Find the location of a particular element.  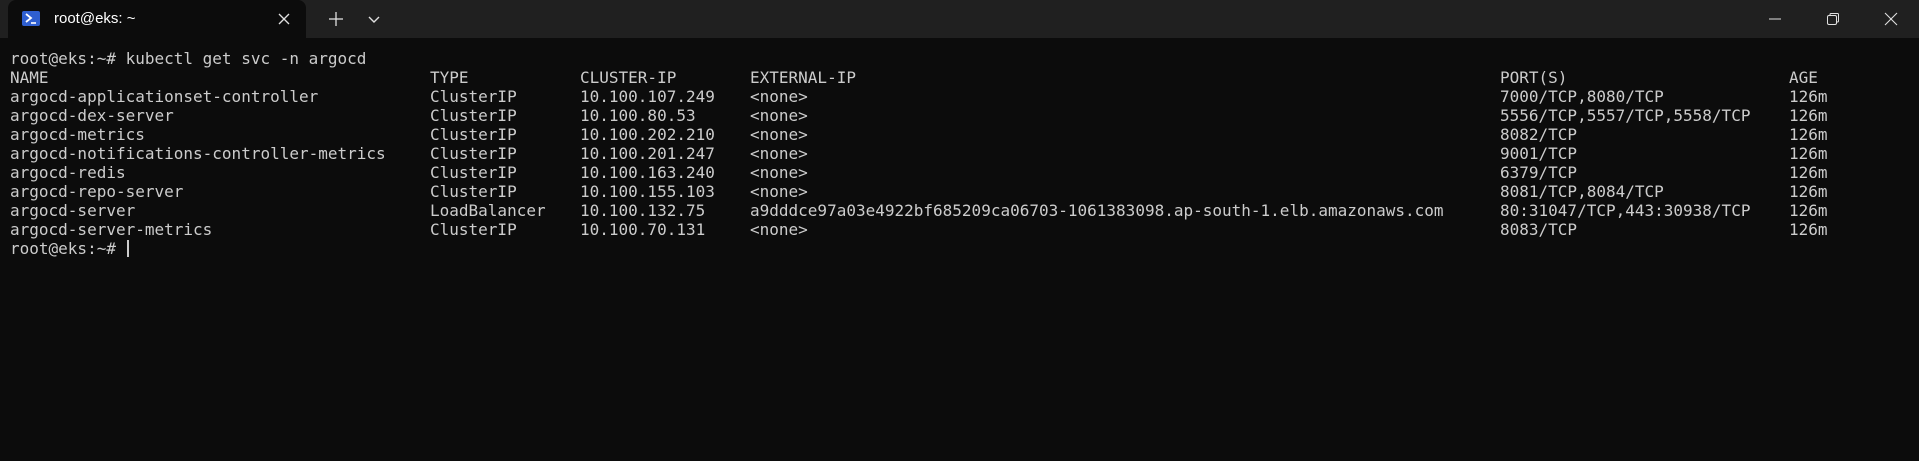

service-name: argocd-repo-server is located at coordinates (97, 191).